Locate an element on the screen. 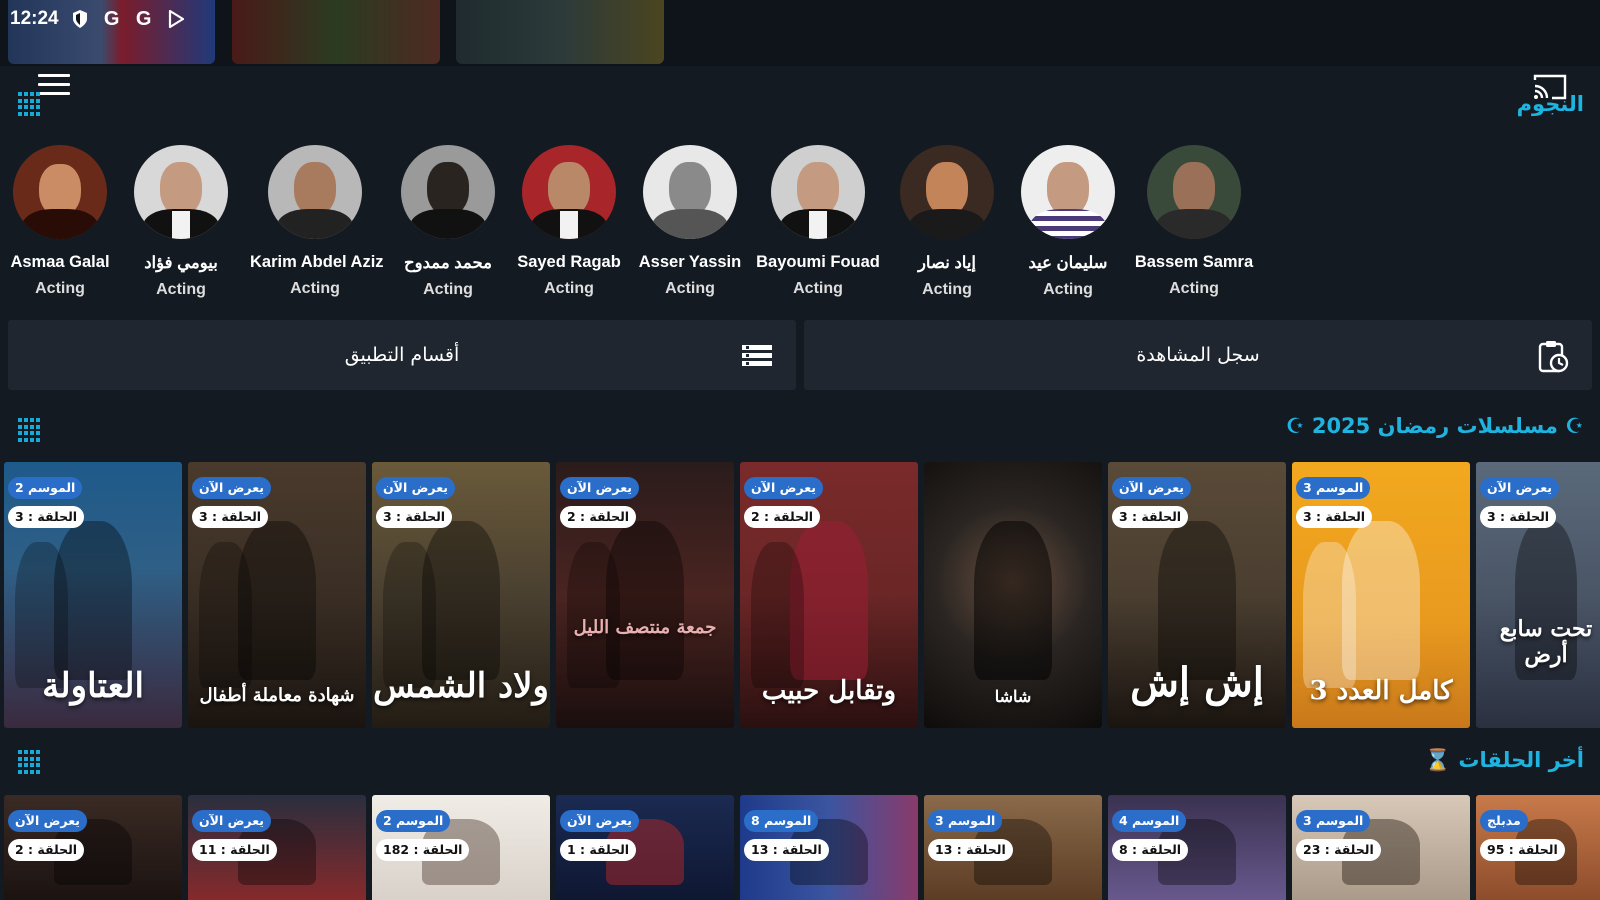  star-item: Karim Abdel Aziz Acting is located at coordinates (317, 221).